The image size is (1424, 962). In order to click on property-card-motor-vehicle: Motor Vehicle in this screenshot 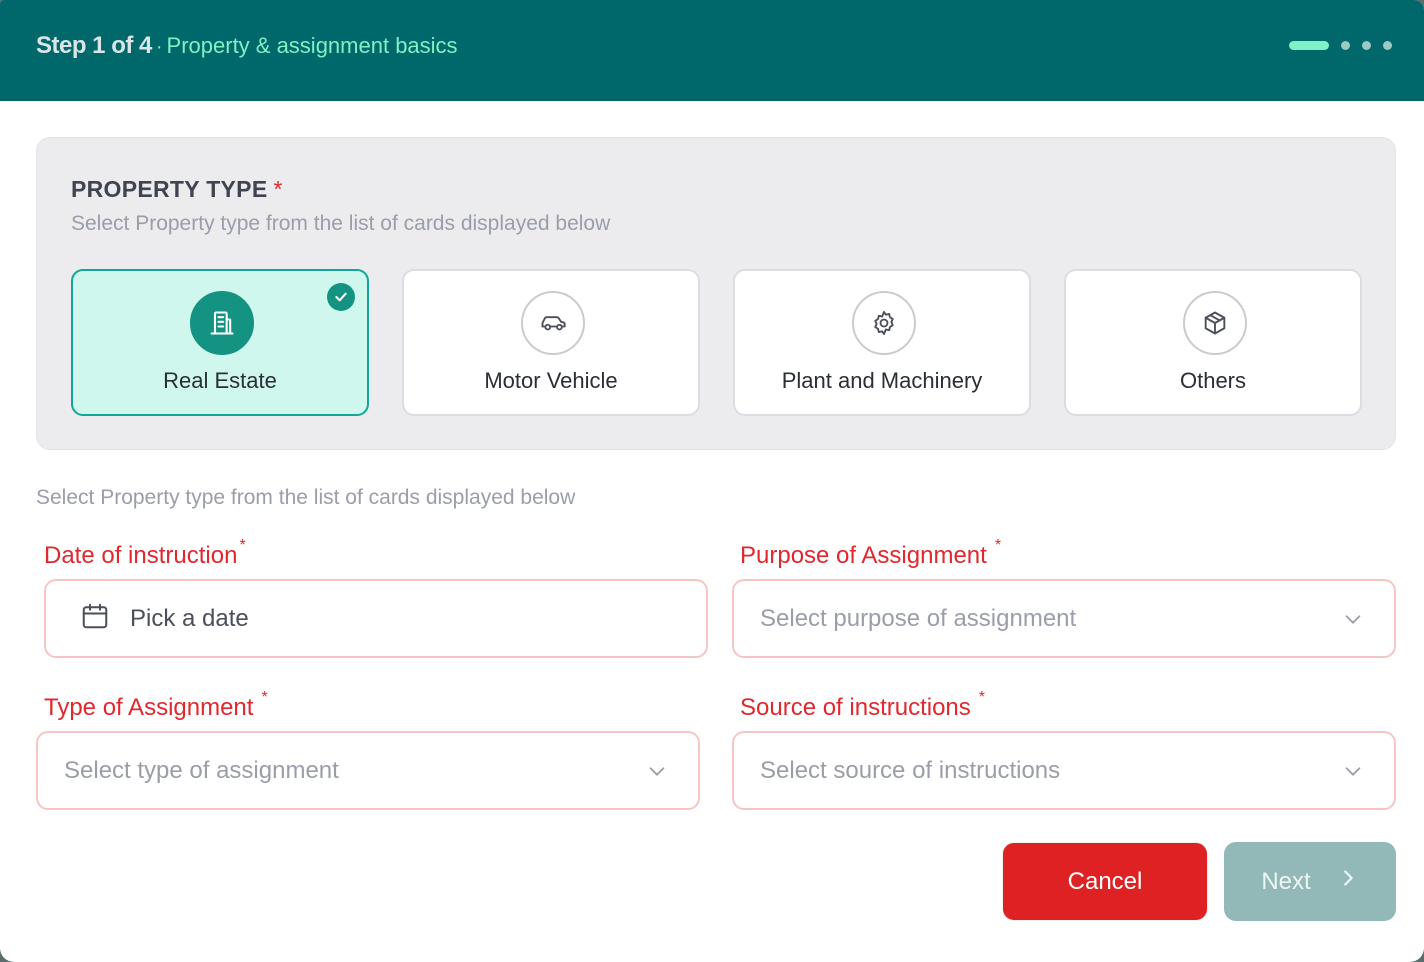, I will do `click(551, 342)`.